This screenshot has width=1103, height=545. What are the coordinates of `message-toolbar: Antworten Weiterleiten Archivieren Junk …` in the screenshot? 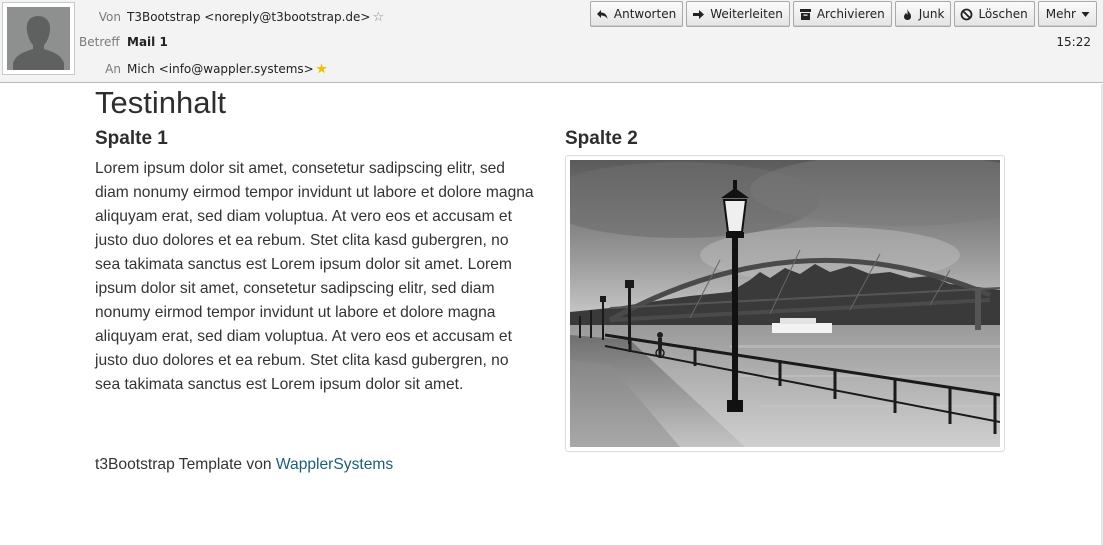 It's located at (843, 14).